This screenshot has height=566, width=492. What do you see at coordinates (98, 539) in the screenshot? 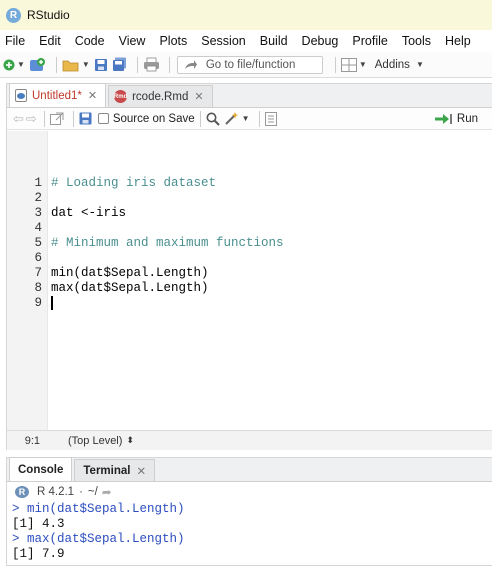
I see `console-command: > max(dat$Sepal.Length)` at bounding box center [98, 539].